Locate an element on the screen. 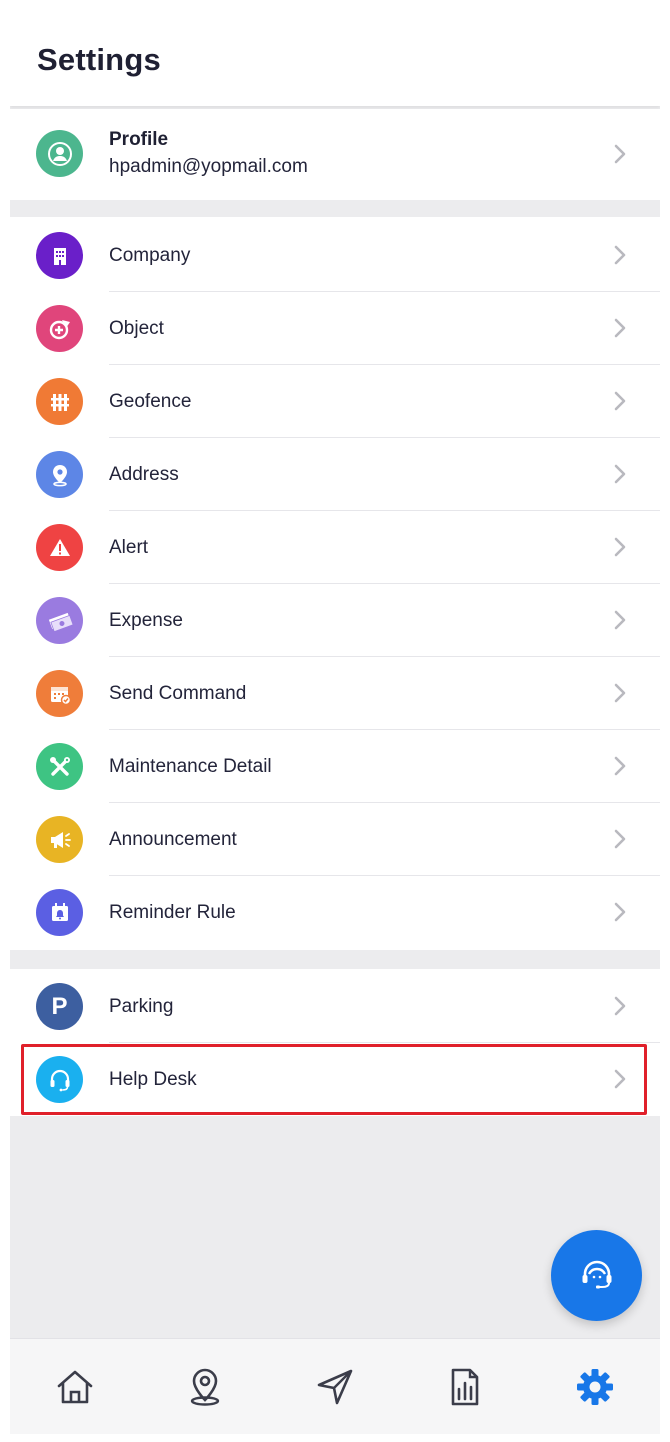 The image size is (670, 1442). map-pin-icon is located at coordinates (205, 1387).